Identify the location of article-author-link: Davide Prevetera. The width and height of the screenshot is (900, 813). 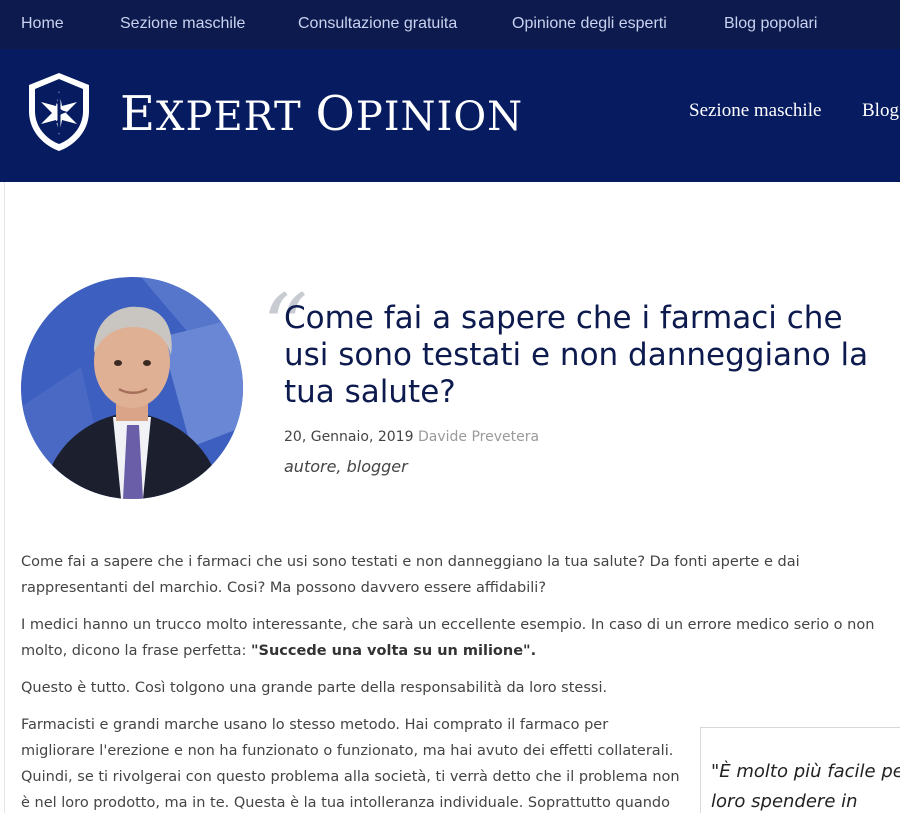
(478, 437).